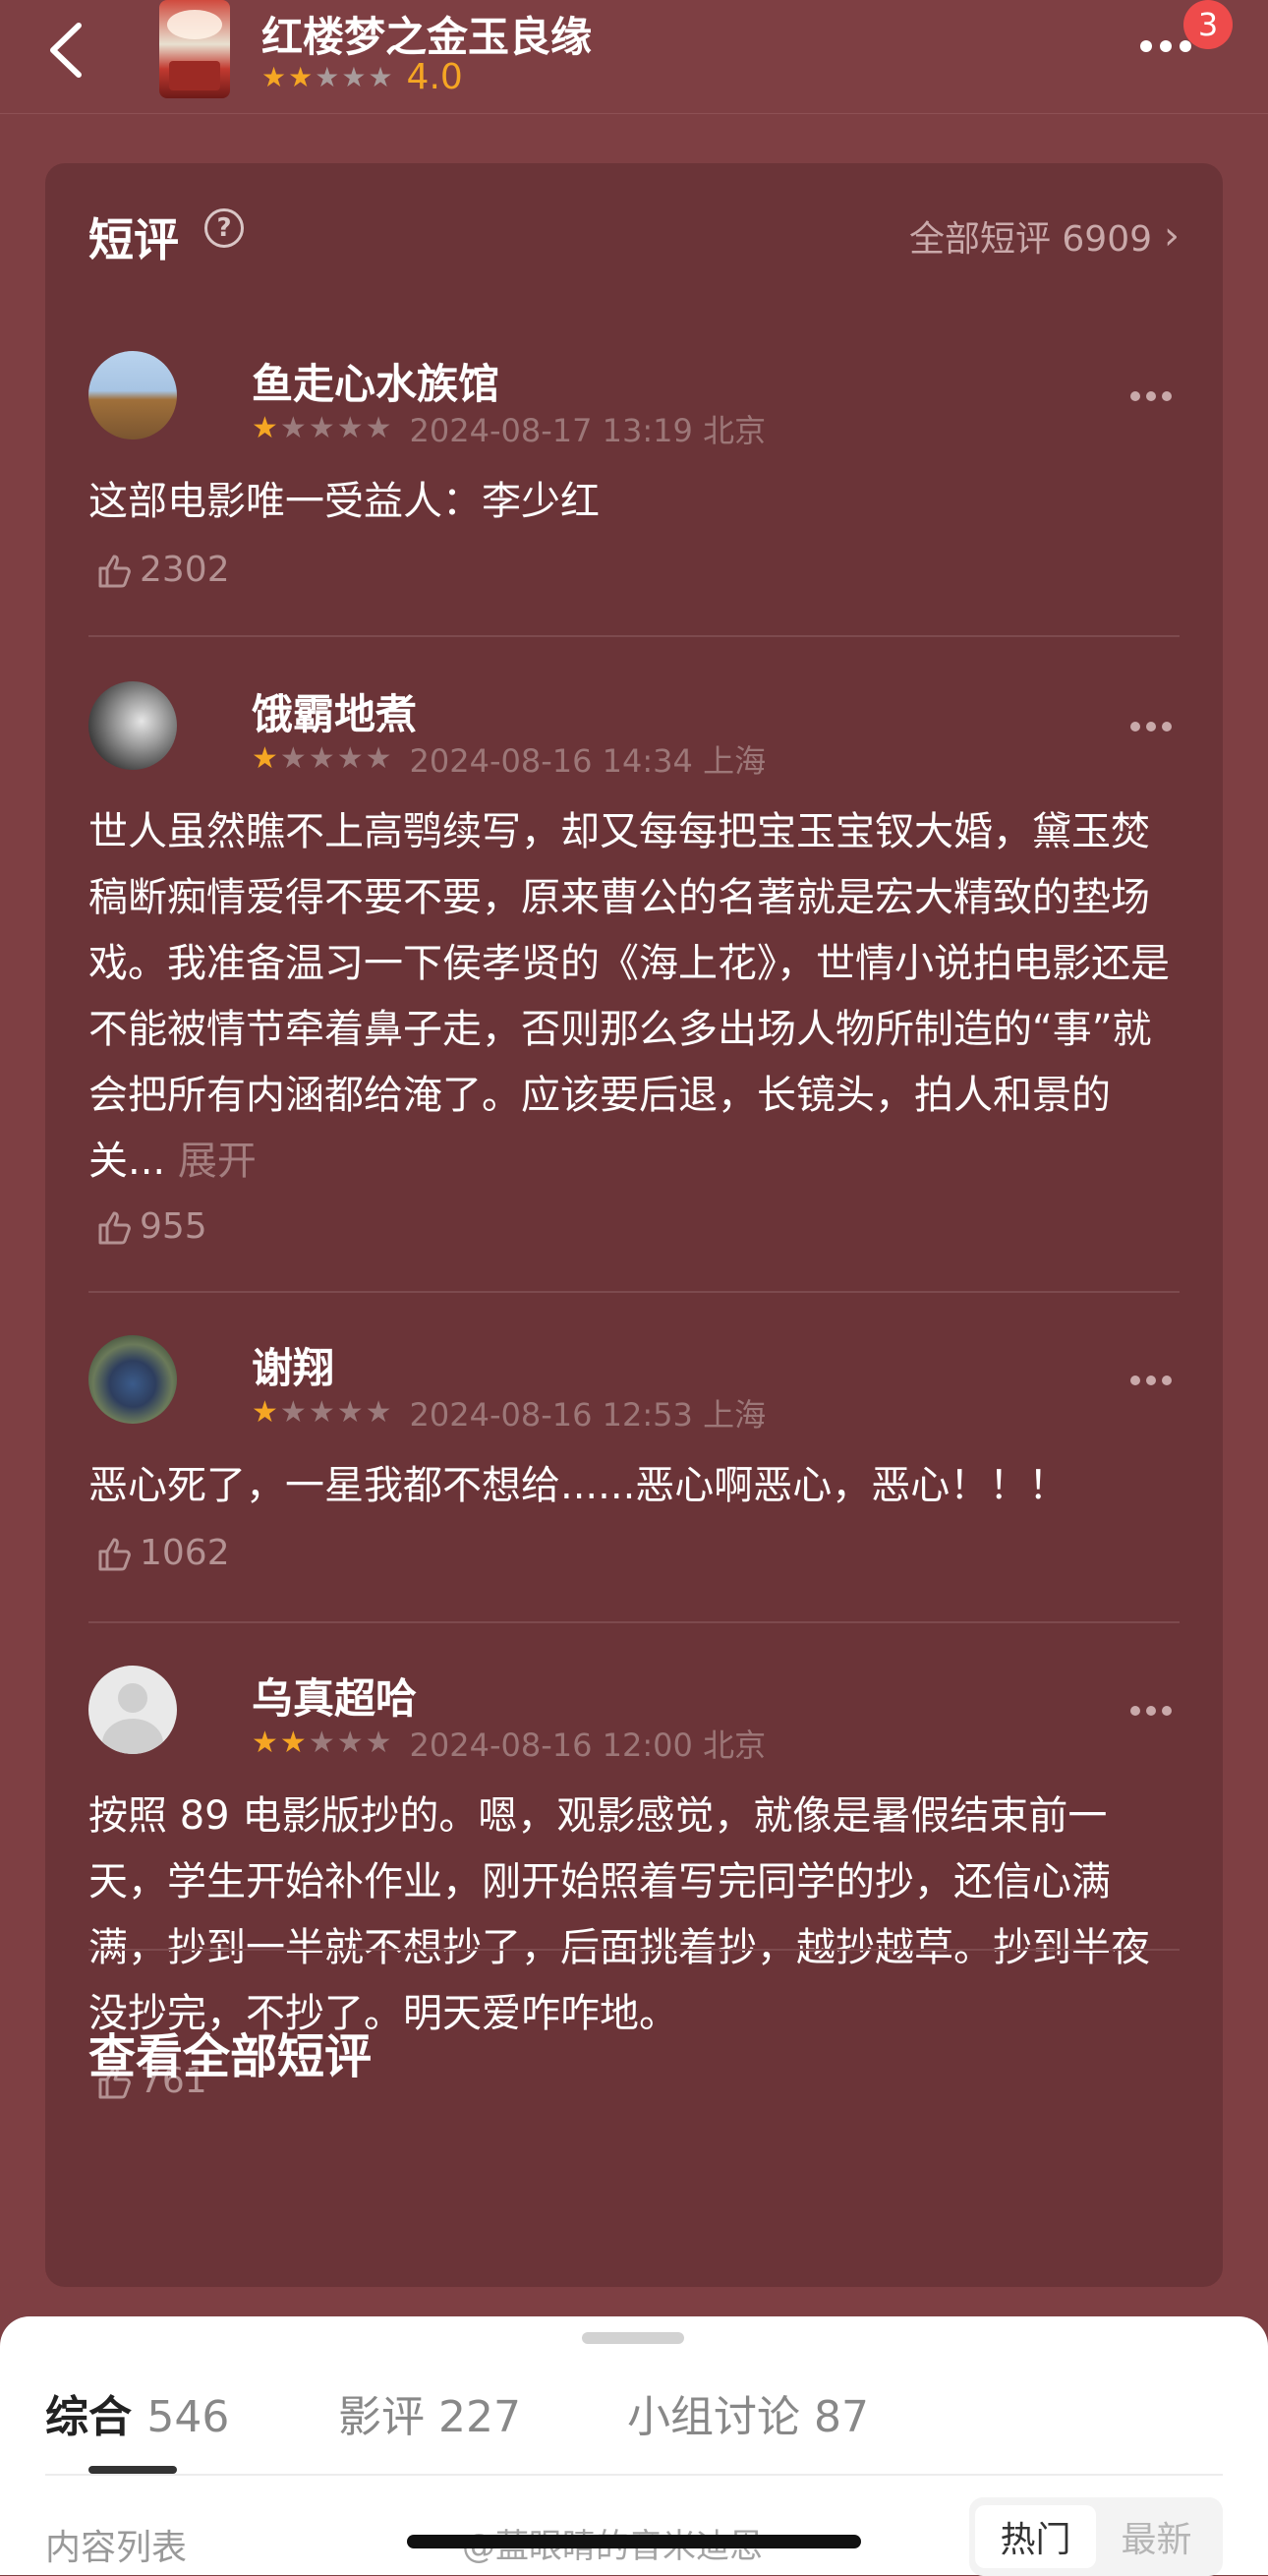  Describe the element at coordinates (588, 430) in the screenshot. I see `review-time-location: 2024-08-17 13:19 北京` at that location.